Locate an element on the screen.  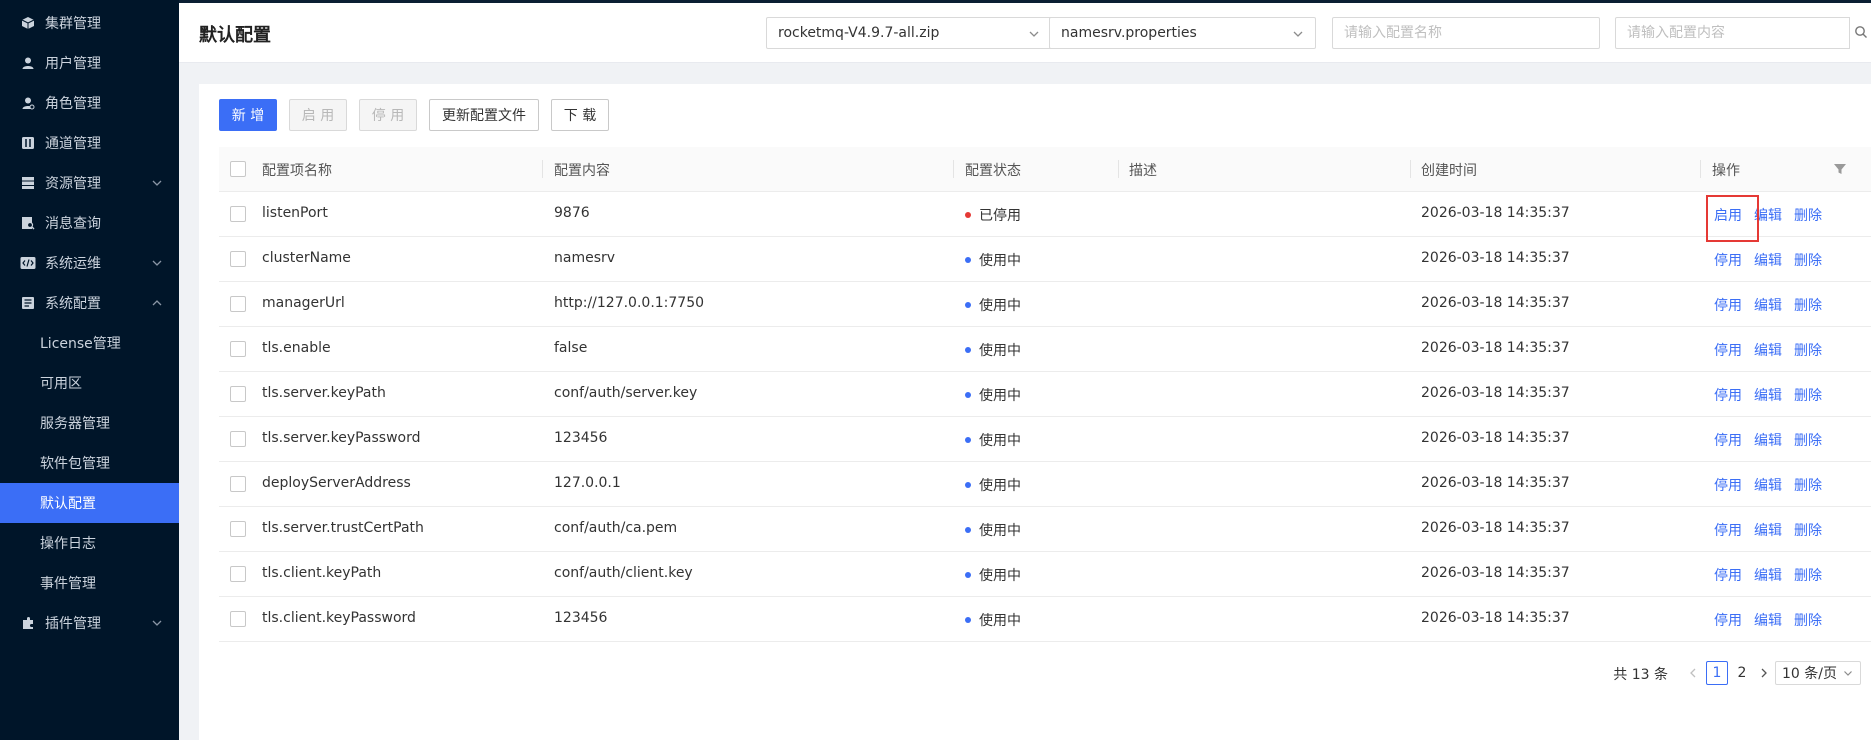
sidebar-item-cluster: 集群管理 is located at coordinates (89, 23).